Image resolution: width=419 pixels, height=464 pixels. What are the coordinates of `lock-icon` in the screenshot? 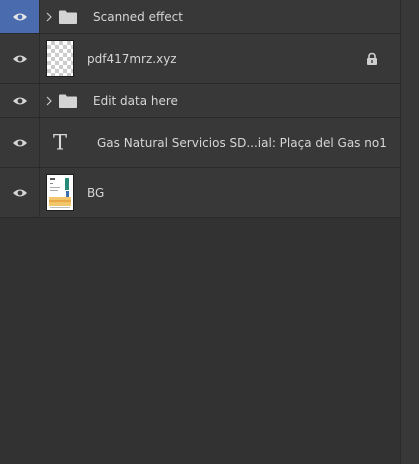 It's located at (372, 58).